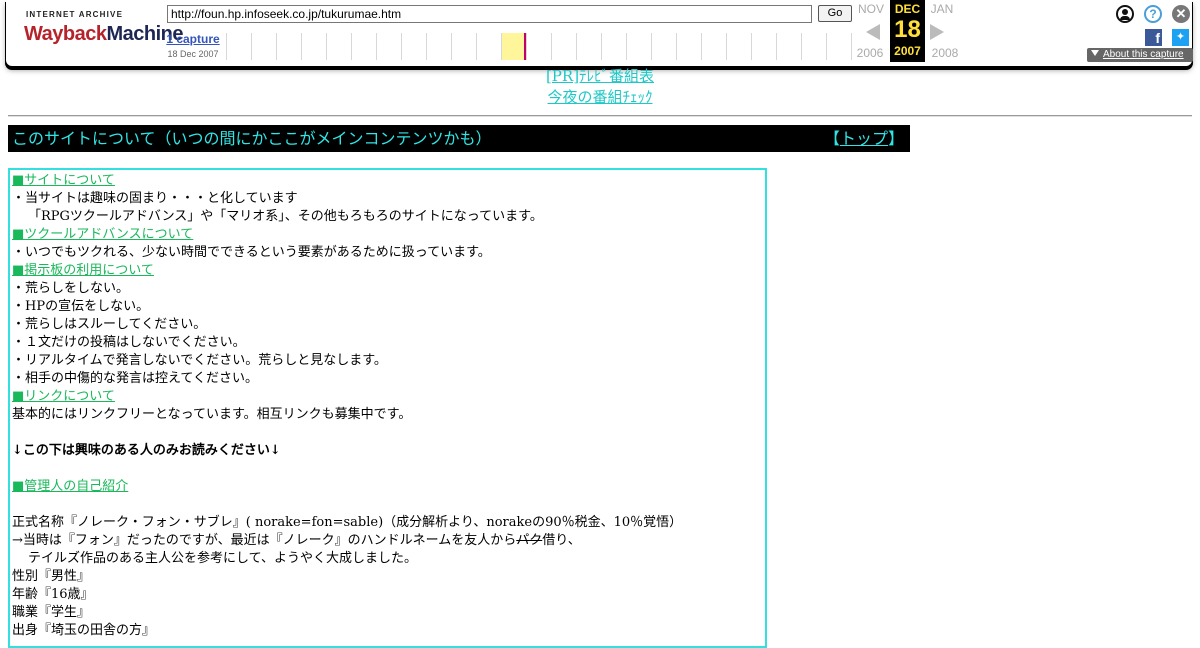  Describe the element at coordinates (600, 76) in the screenshot. I see `ad-link-tv-guide: [PR]ﾃﾚﾋﾞ番組表` at that location.